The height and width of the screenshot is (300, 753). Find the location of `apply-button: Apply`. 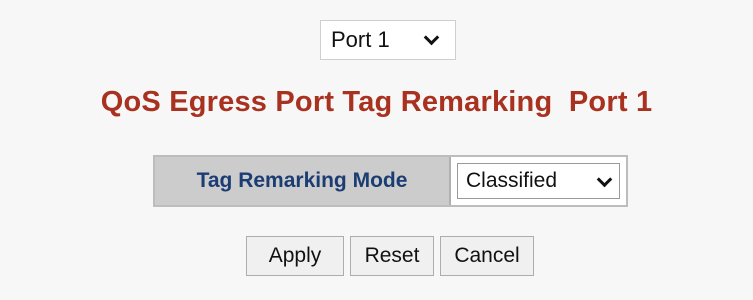

apply-button: Apply is located at coordinates (295, 256).